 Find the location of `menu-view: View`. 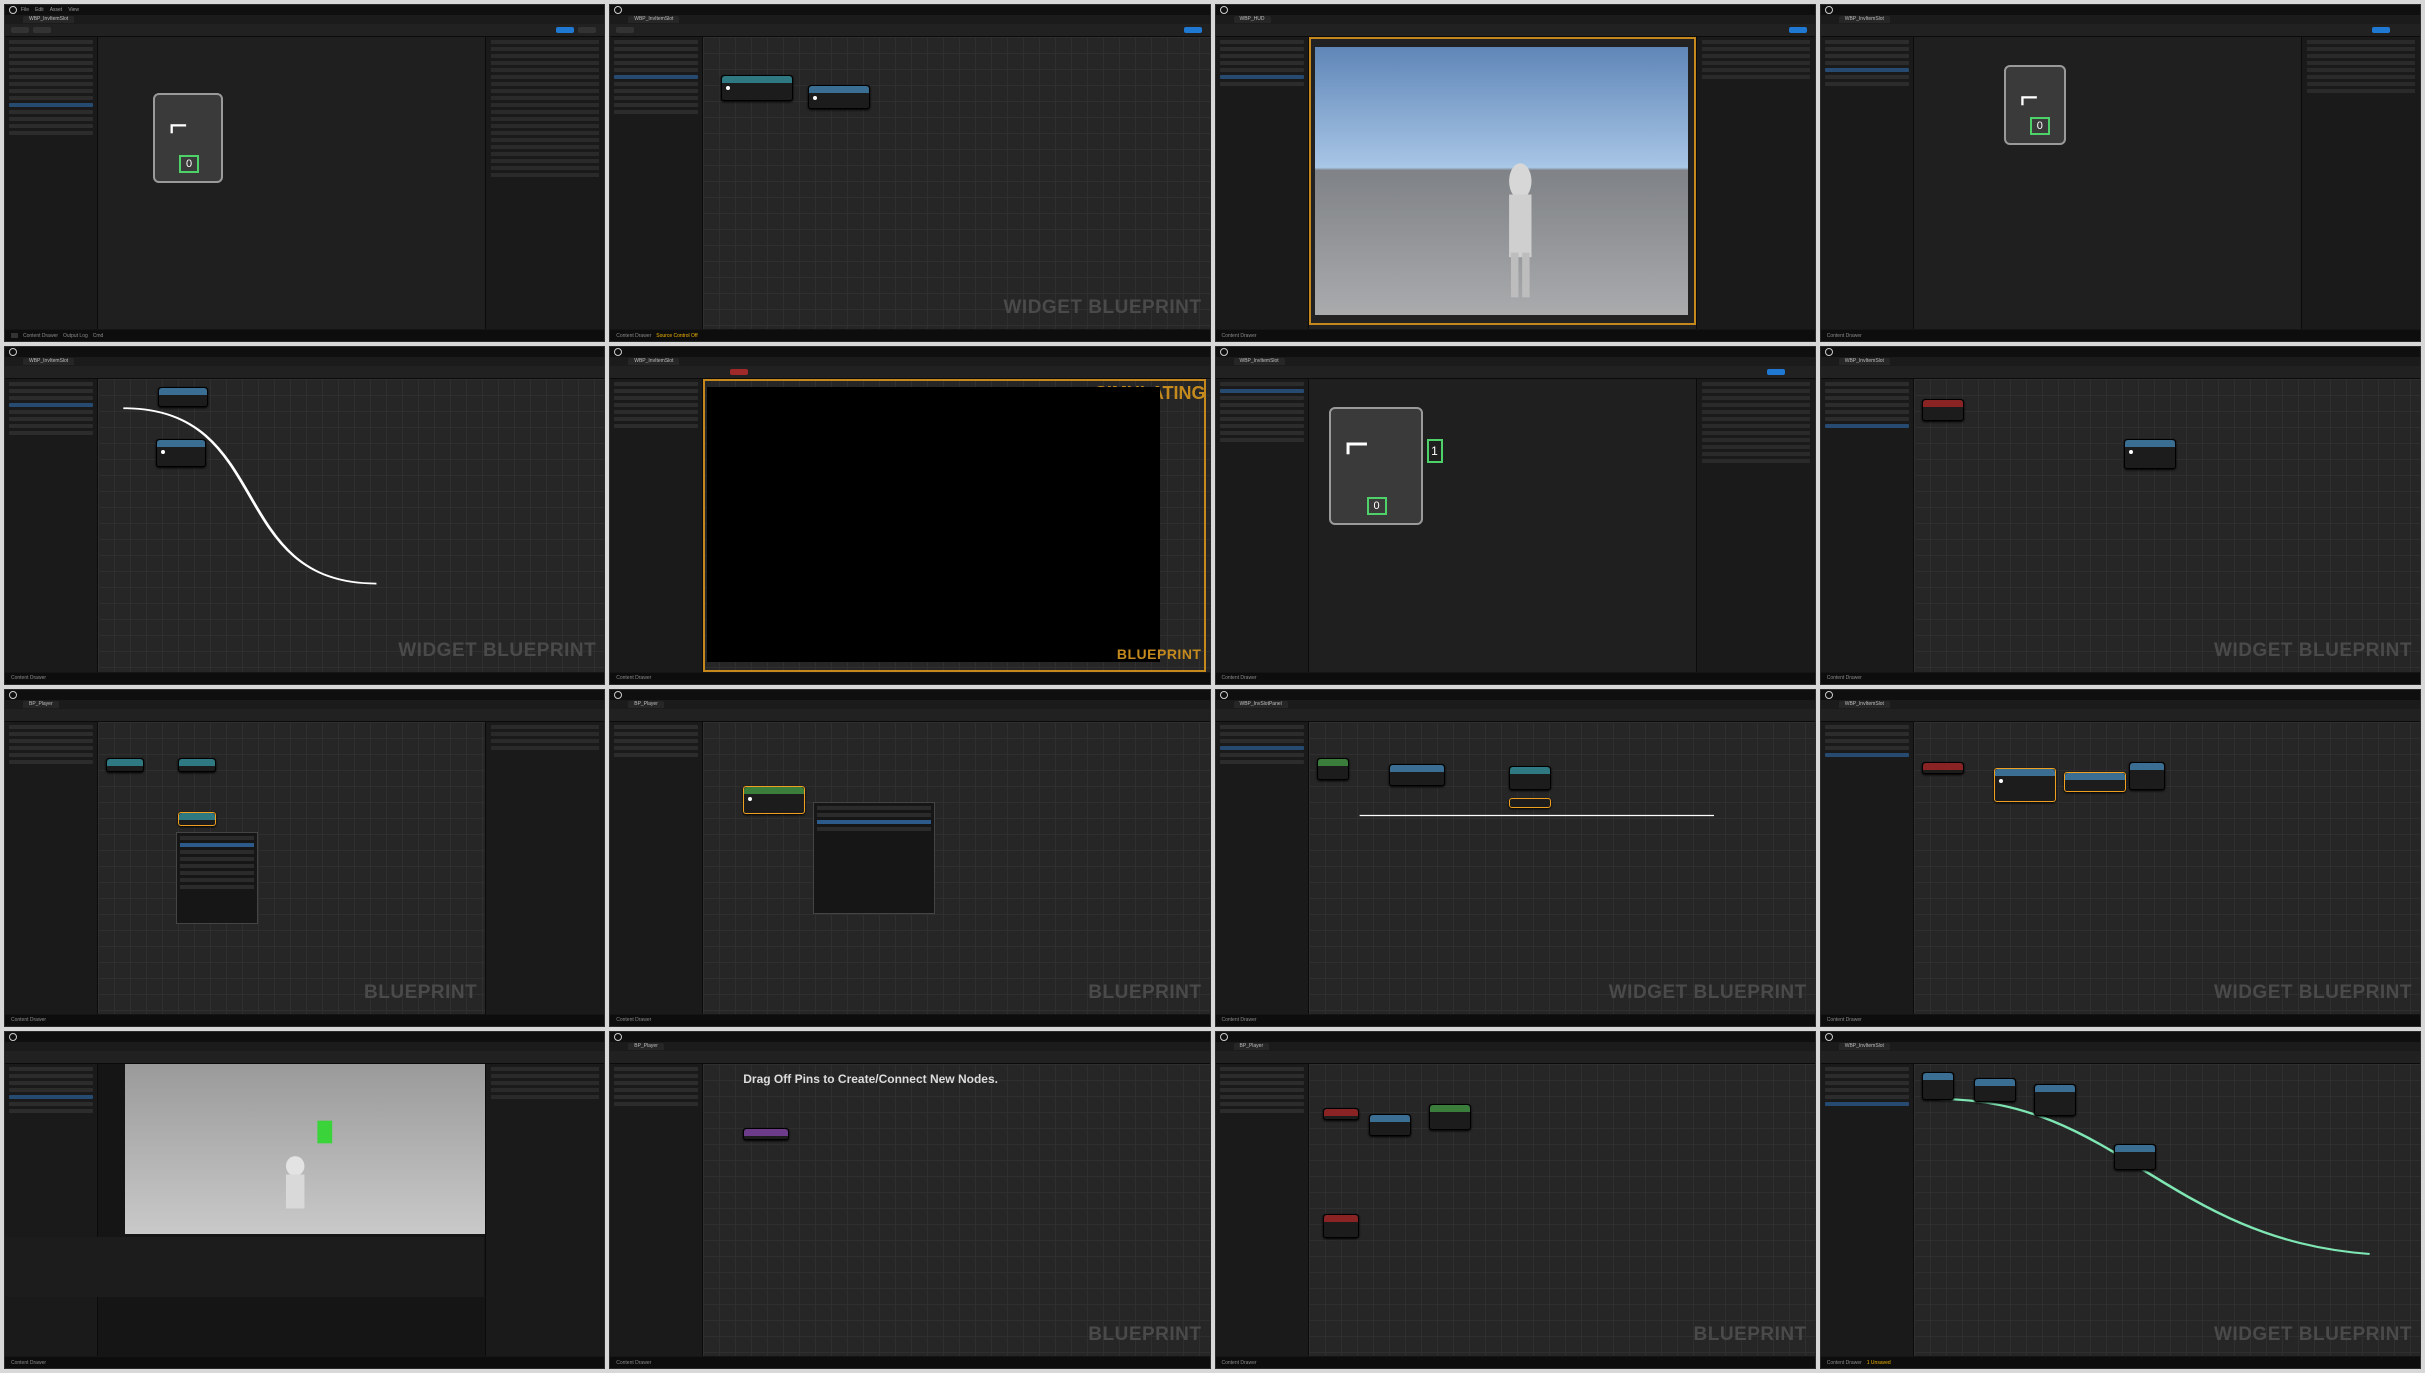

menu-view: View is located at coordinates (73, 10).